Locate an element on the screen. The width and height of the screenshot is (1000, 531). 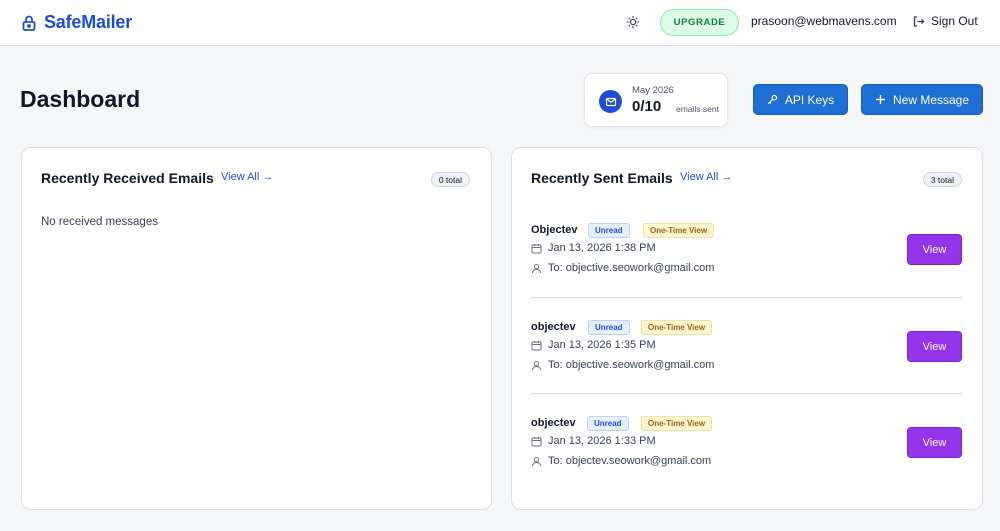
usage-count: 0/10 is located at coordinates (647, 106).